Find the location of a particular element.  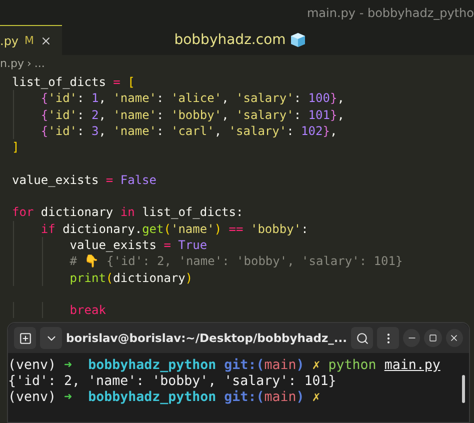

new-tab-button is located at coordinates (25, 338).